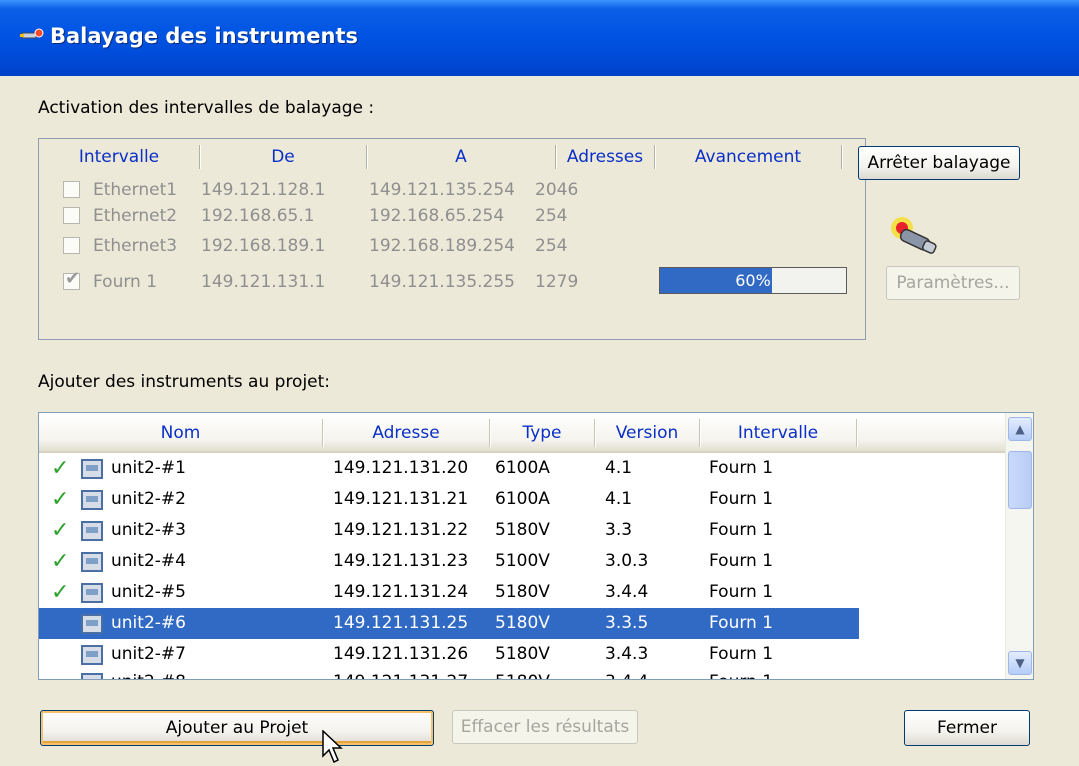 The height and width of the screenshot is (766, 1079). I want to click on stop-scan-button: Arrêter balayage, so click(939, 163).